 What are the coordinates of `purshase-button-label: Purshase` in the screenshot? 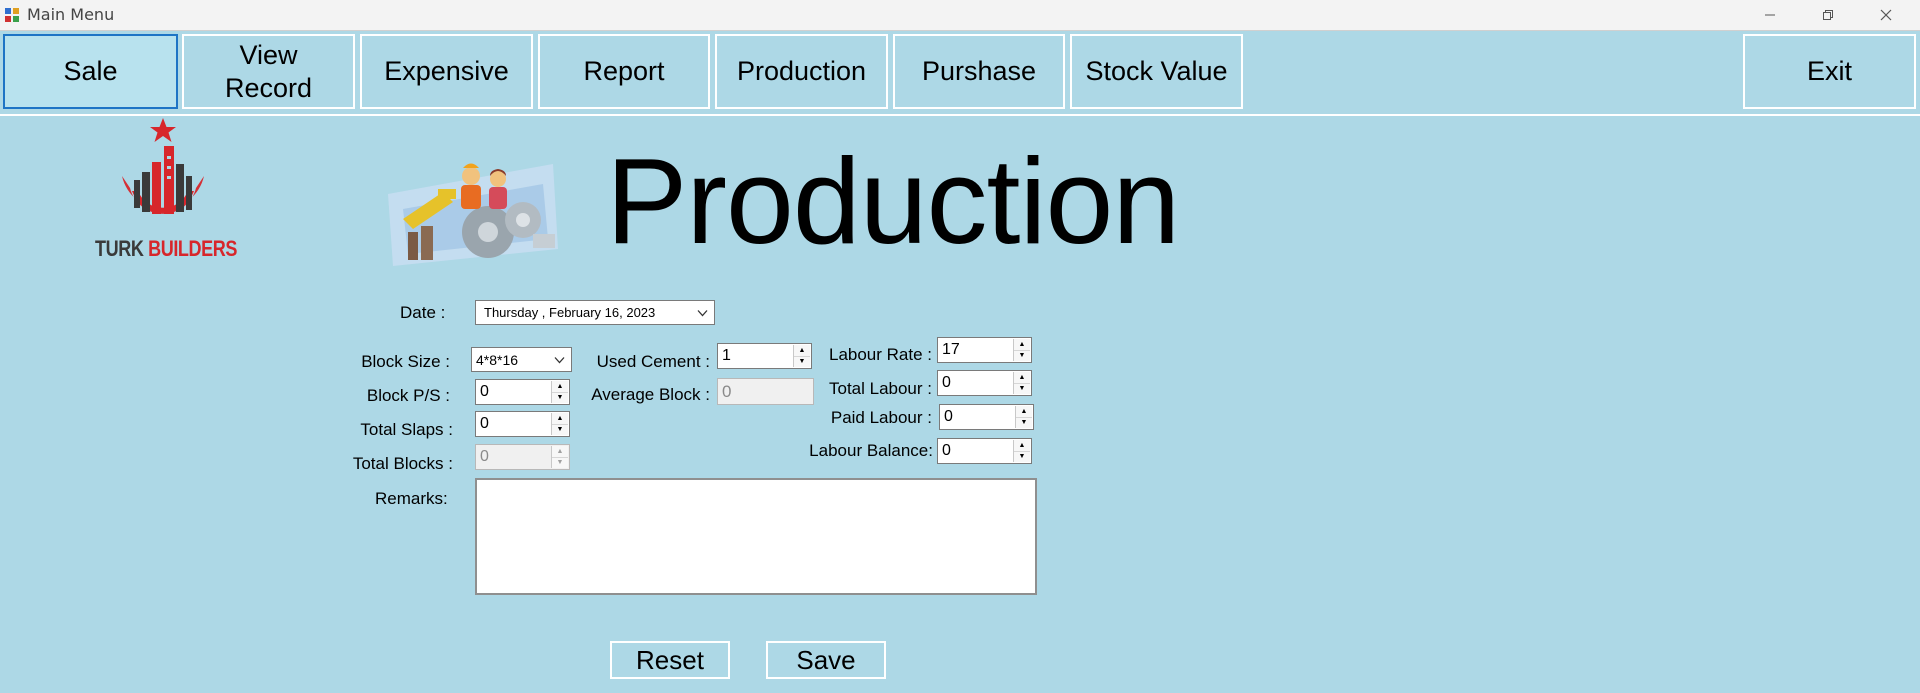 It's located at (979, 71).